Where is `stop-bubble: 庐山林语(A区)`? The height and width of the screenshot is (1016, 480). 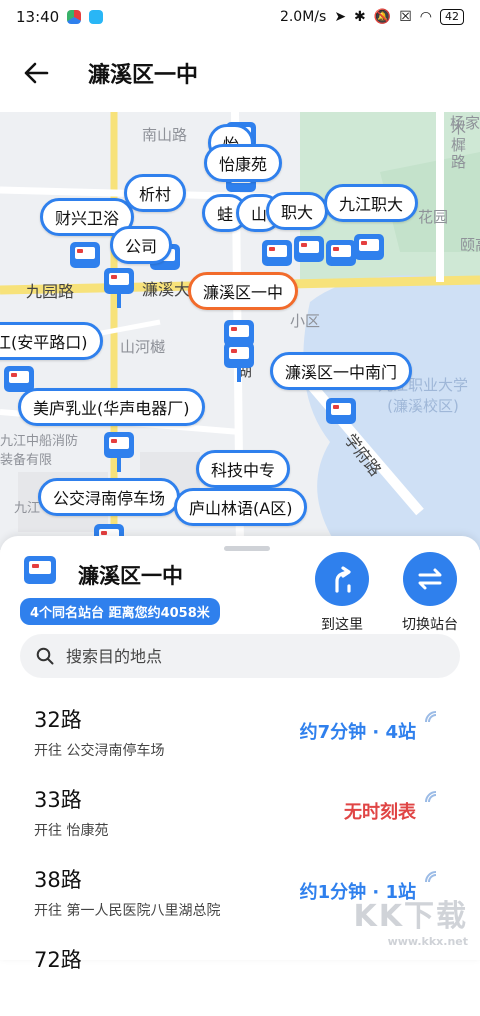 stop-bubble: 庐山林语(A区) is located at coordinates (241, 507).